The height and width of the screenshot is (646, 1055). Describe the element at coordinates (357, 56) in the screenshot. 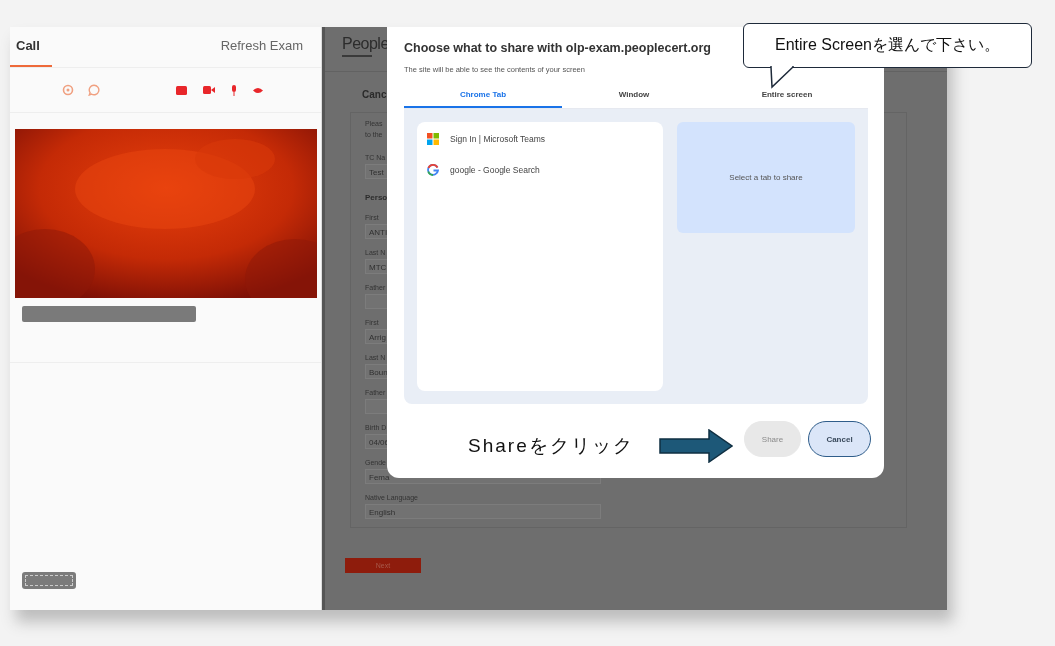

I see `logo-tagline-bar` at that location.